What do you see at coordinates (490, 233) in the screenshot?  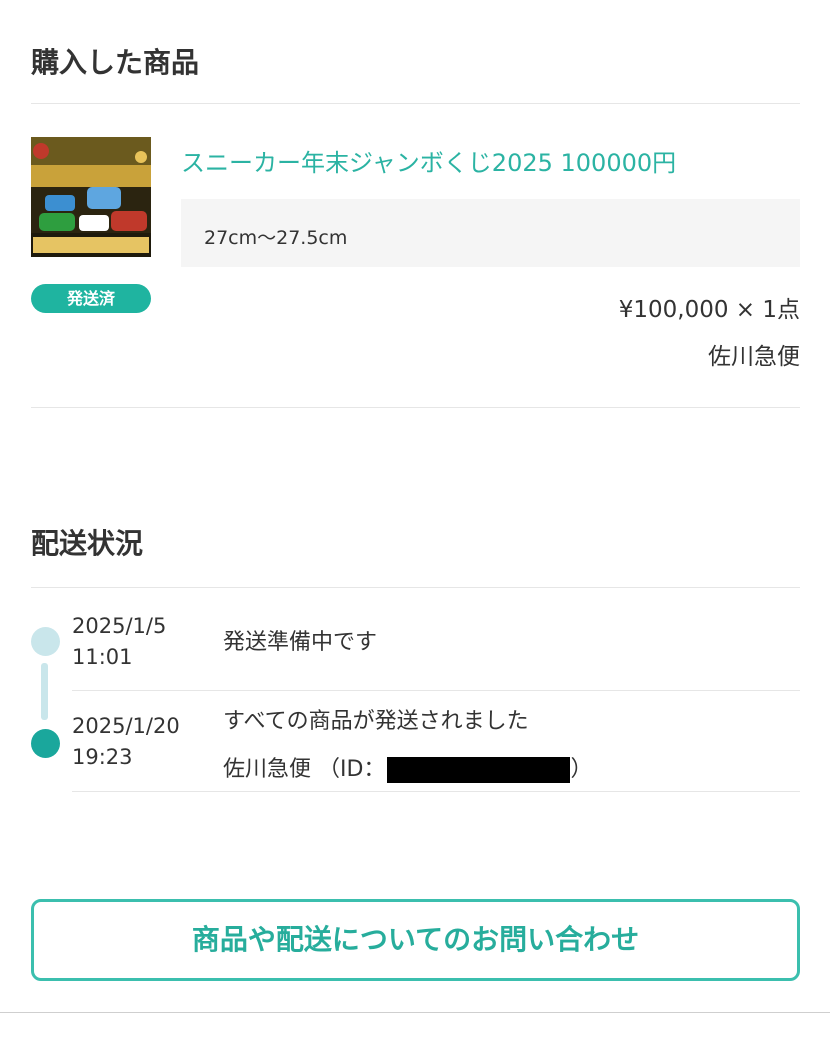 I see `product-option-box: 27cm〜27.5cm` at bounding box center [490, 233].